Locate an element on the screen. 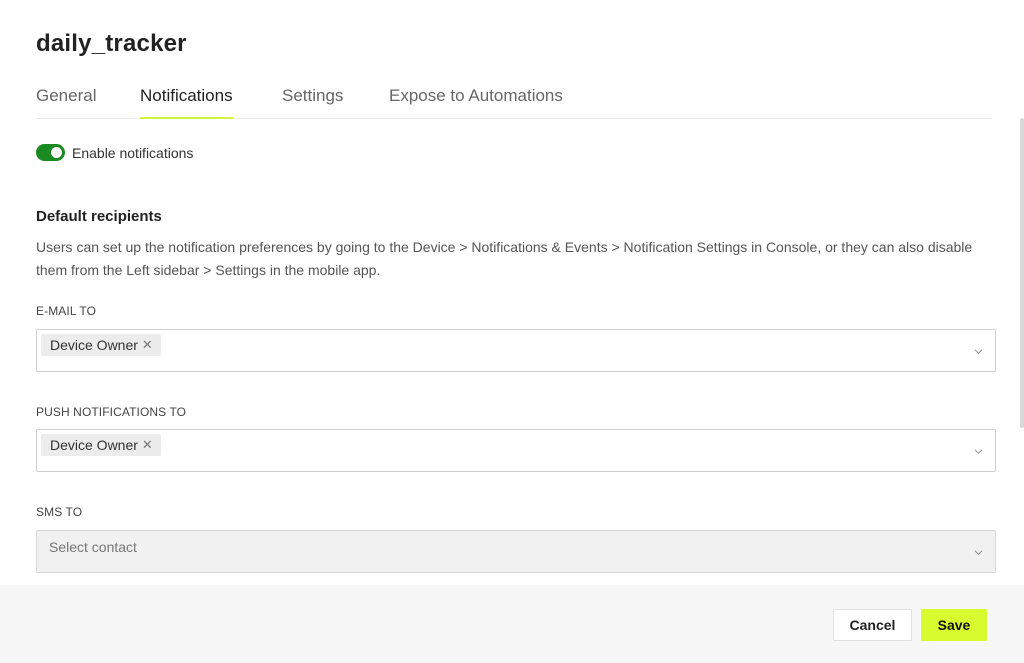 The image size is (1024, 663). tab-expose-to-automations: Expose to Automations is located at coordinates (476, 102).